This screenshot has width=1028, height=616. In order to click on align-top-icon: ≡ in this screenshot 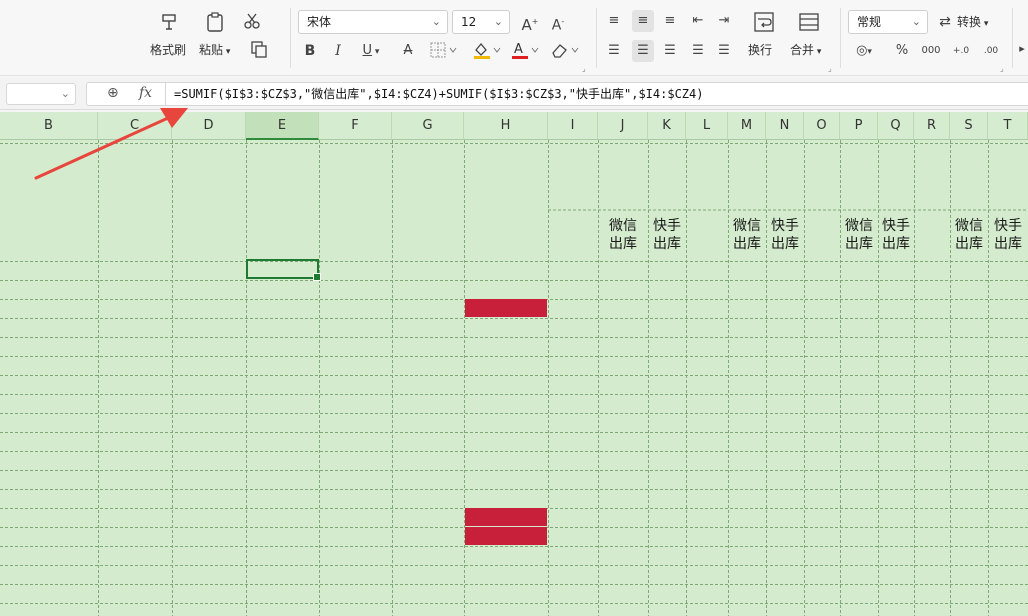, I will do `click(614, 21)`.